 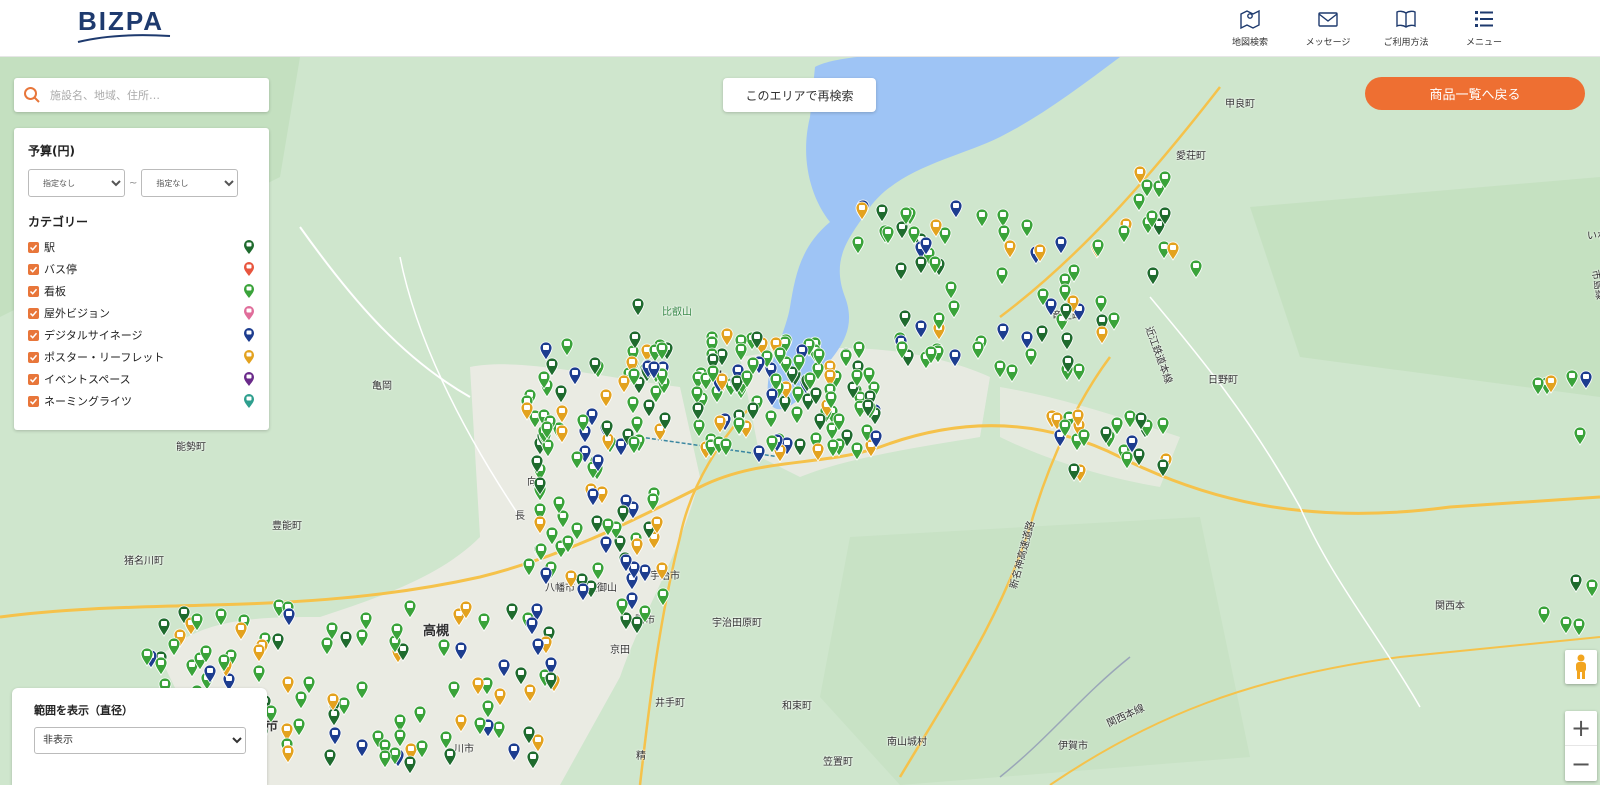 What do you see at coordinates (141, 335) in the screenshot?
I see `category-item: デジタルサイネージ` at bounding box center [141, 335].